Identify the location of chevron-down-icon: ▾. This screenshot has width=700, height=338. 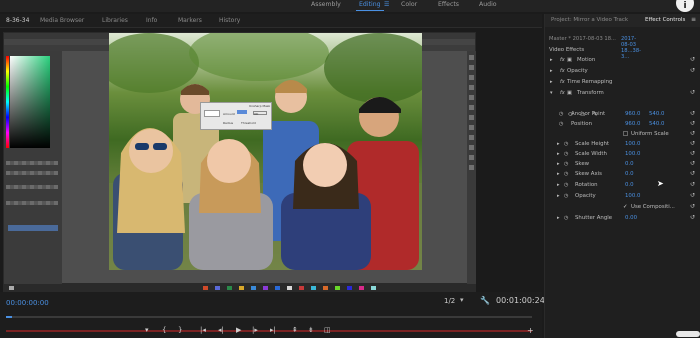
(462, 300).